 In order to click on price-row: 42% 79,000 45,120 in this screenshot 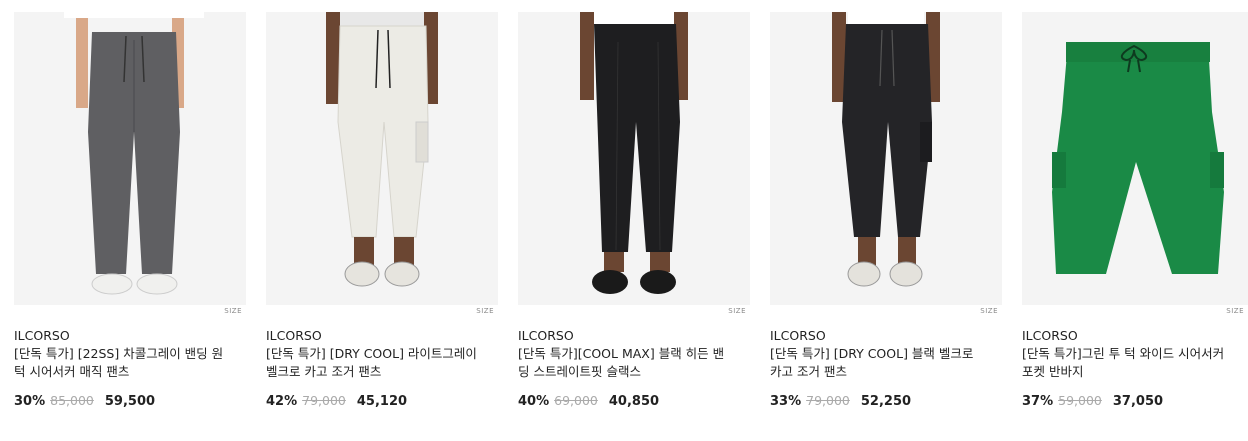, I will do `click(382, 401)`.